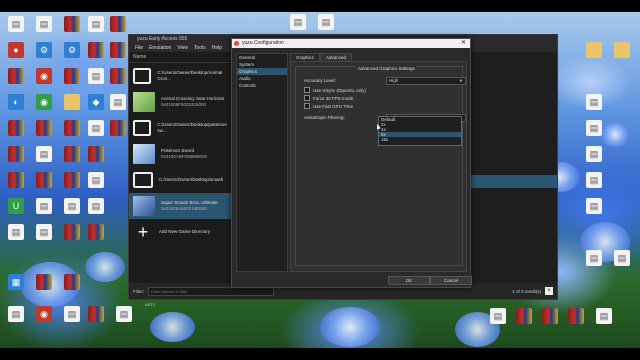 The image size is (640, 360). What do you see at coordinates (16, 51) in the screenshot?
I see `desktop-icon: ●` at bounding box center [16, 51].